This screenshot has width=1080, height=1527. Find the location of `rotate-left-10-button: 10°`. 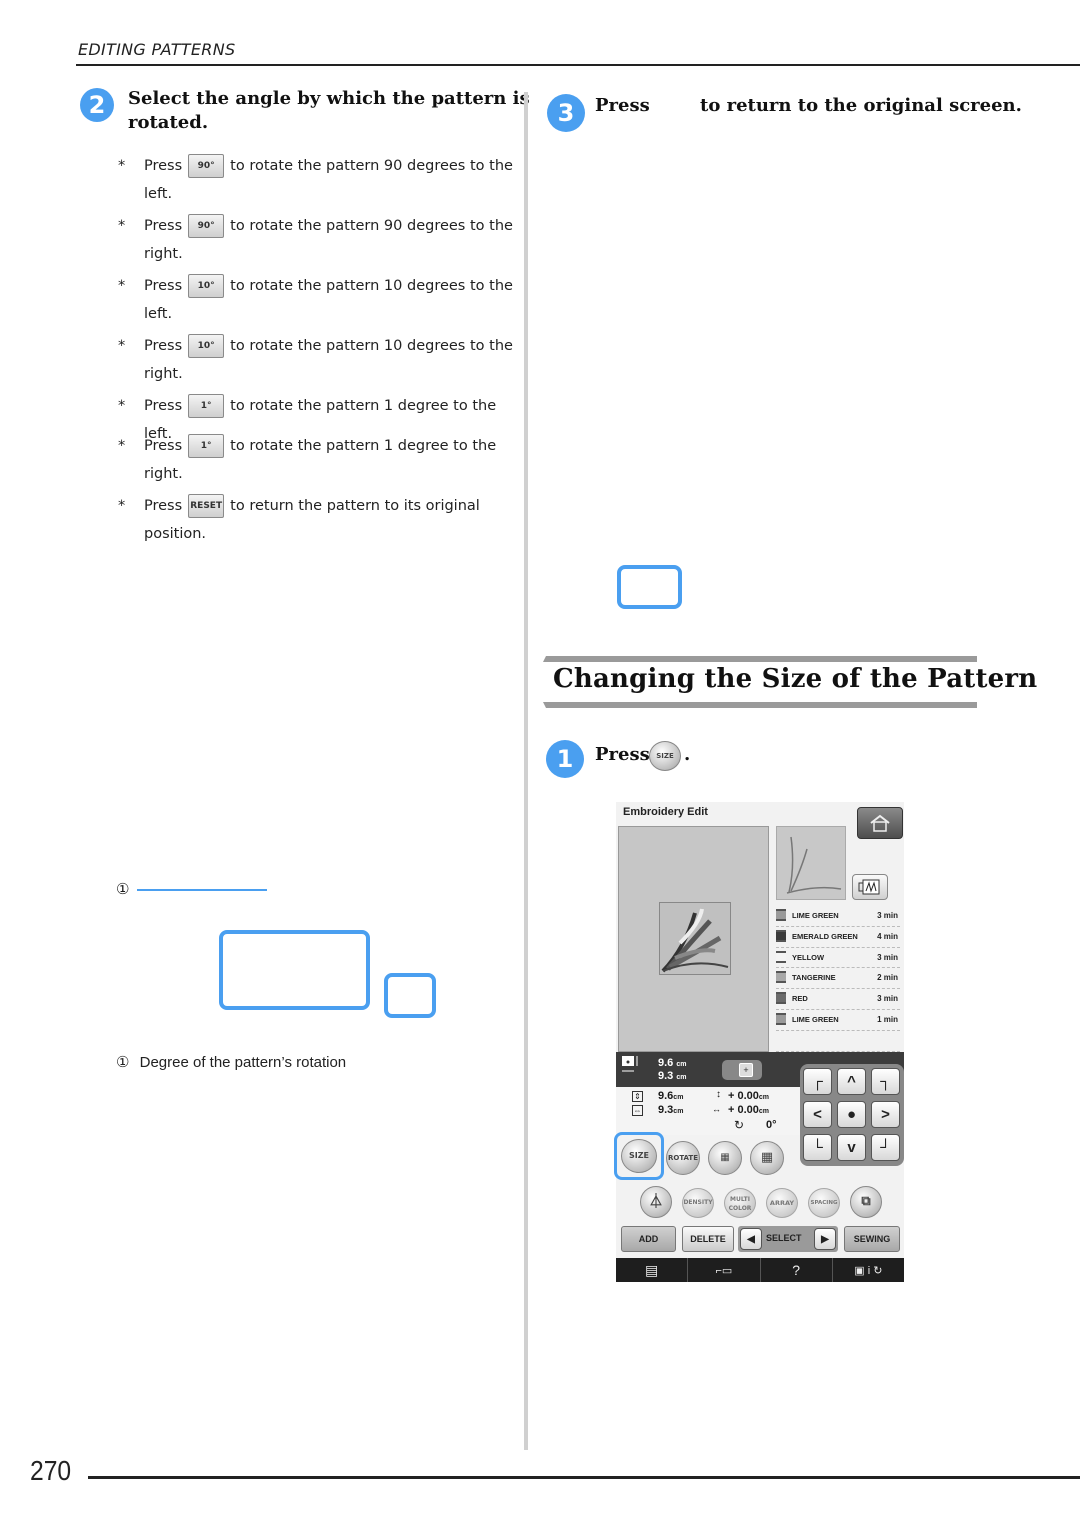

rotate-left-10-button: 10° is located at coordinates (206, 286).